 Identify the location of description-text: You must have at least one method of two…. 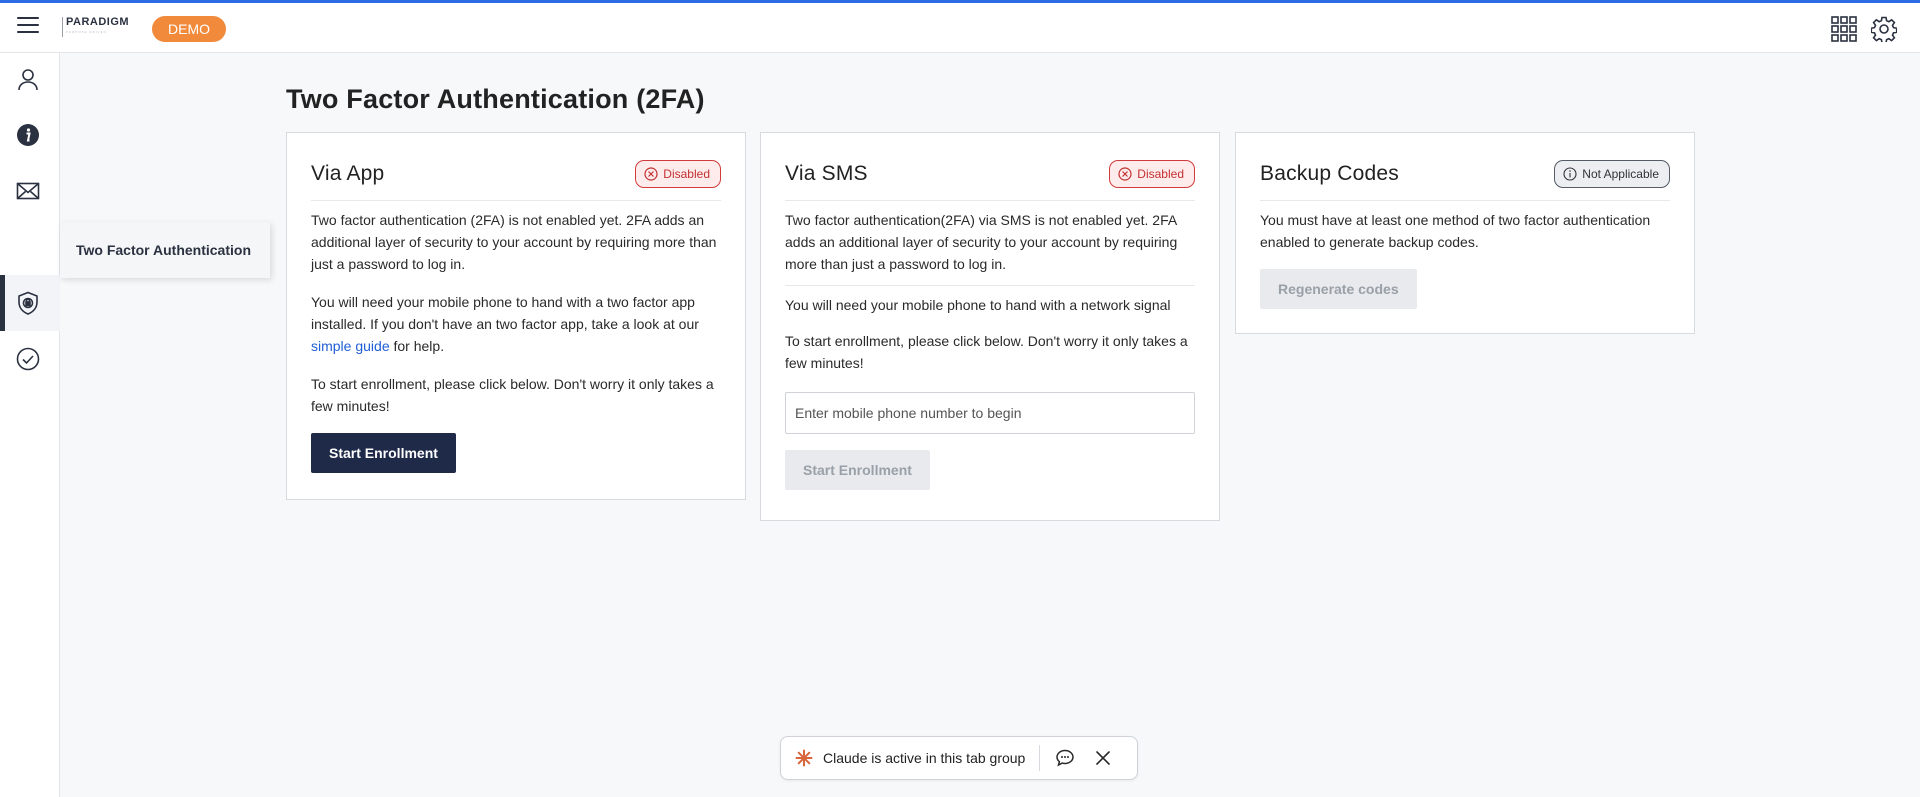
(1455, 231).